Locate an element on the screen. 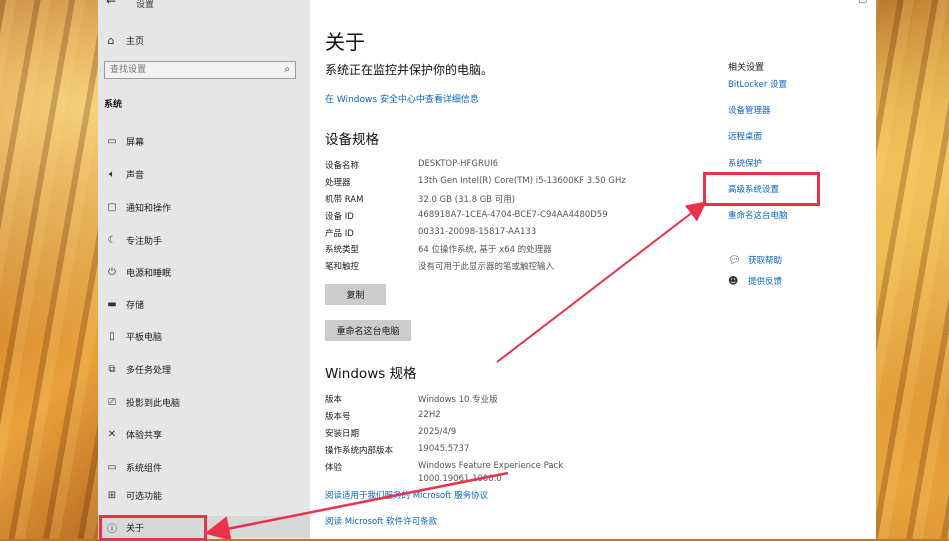 Image resolution: width=949 pixels, height=541 pixels. security-center-link: 在 Windows 安全中心中查看详细信息 is located at coordinates (402, 98).